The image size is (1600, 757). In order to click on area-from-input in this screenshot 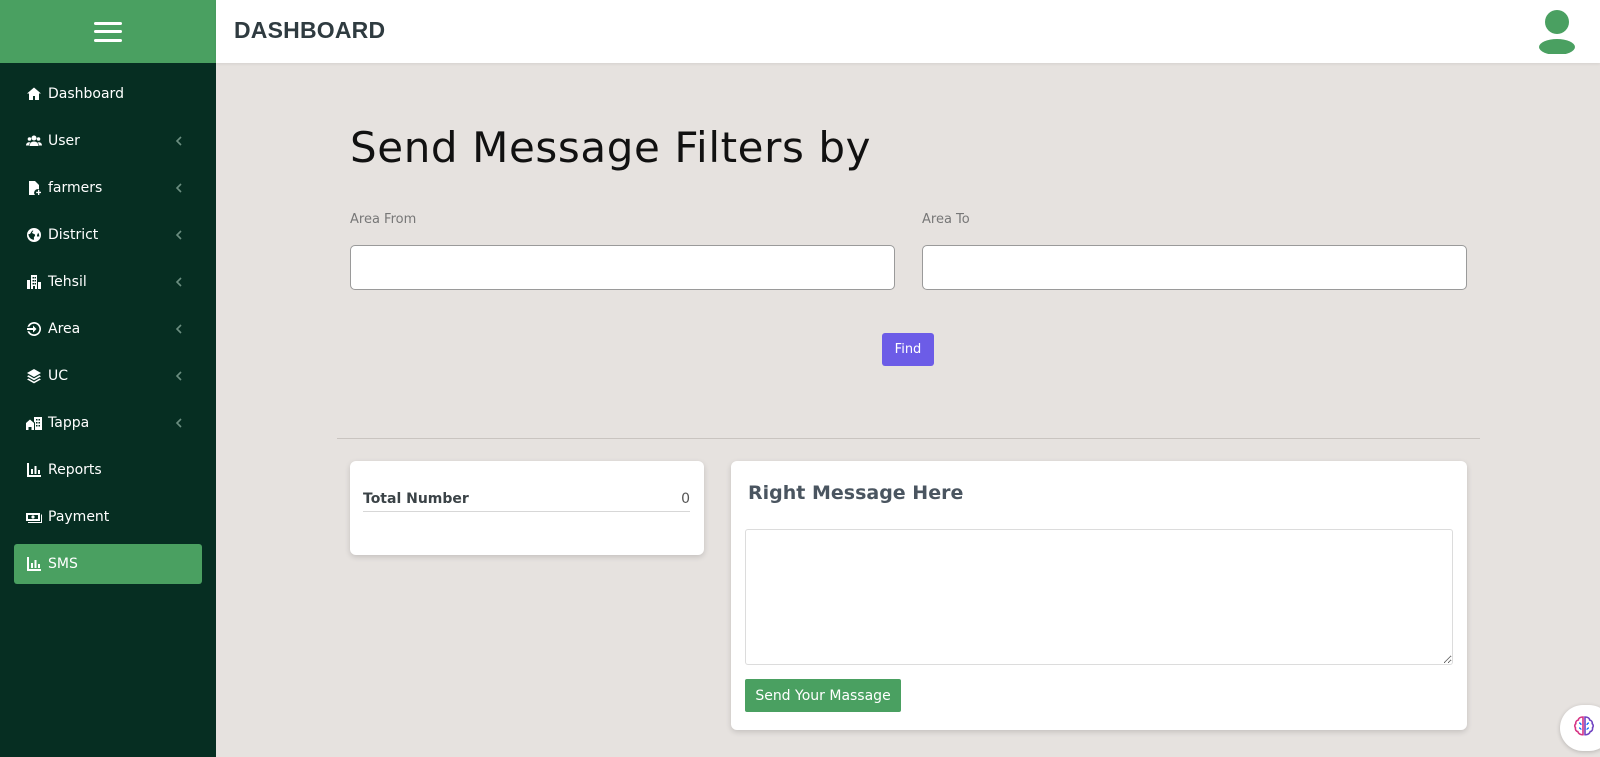, I will do `click(622, 267)`.